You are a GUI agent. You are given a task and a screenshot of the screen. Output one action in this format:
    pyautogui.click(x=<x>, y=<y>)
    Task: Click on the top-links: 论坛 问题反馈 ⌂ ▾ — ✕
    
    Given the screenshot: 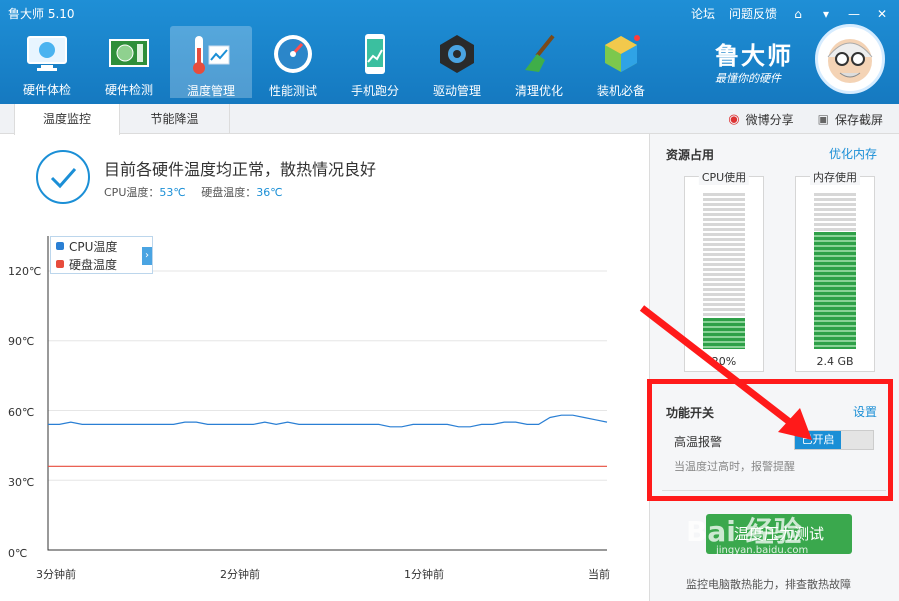 What is the action you would take?
    pyautogui.click(x=790, y=13)
    